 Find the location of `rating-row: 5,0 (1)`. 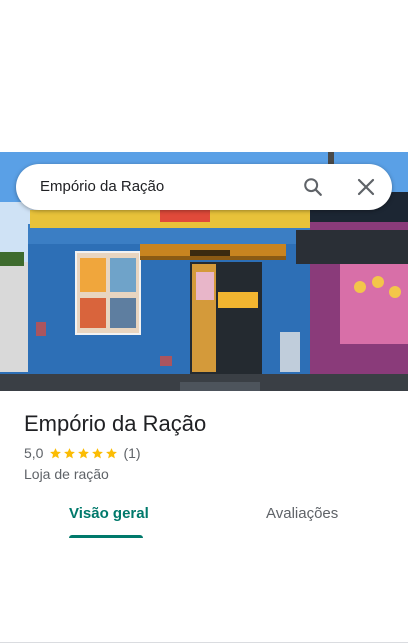

rating-row: 5,0 (1) is located at coordinates (82, 453).